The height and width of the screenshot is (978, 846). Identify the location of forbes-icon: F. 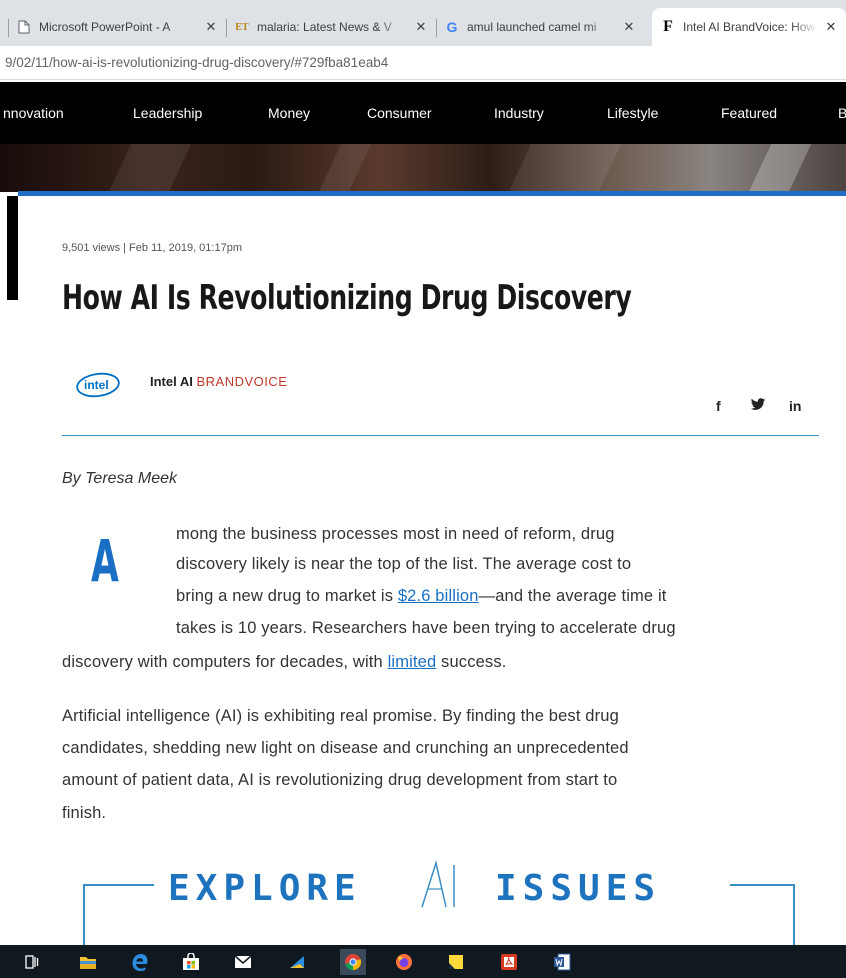
(668, 26).